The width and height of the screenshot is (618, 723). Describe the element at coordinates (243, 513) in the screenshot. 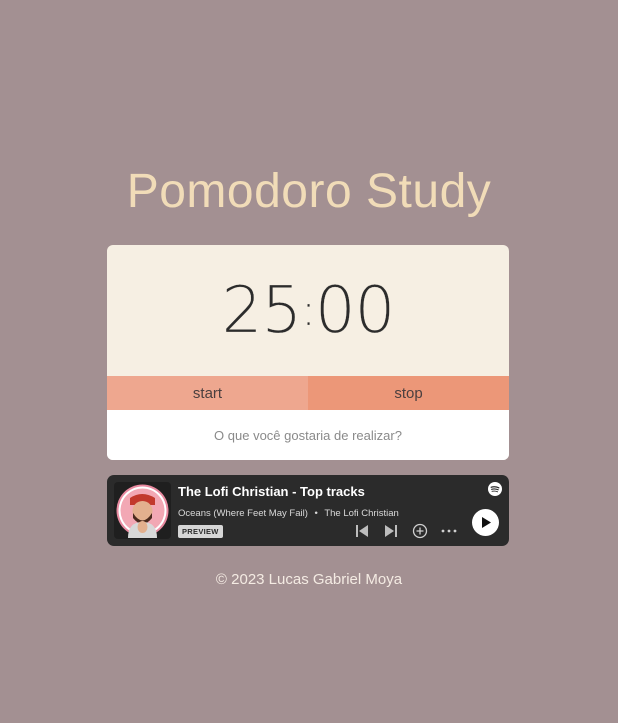

I see `song-title: Oceans (Where Feet May Fail)` at that location.